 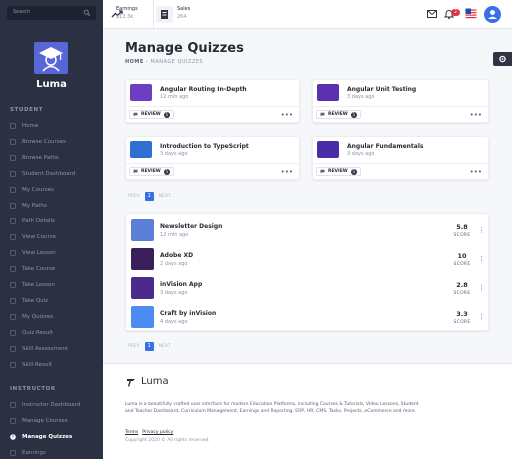 I want to click on card-title: Angular Routing In-Depth, so click(x=203, y=89).